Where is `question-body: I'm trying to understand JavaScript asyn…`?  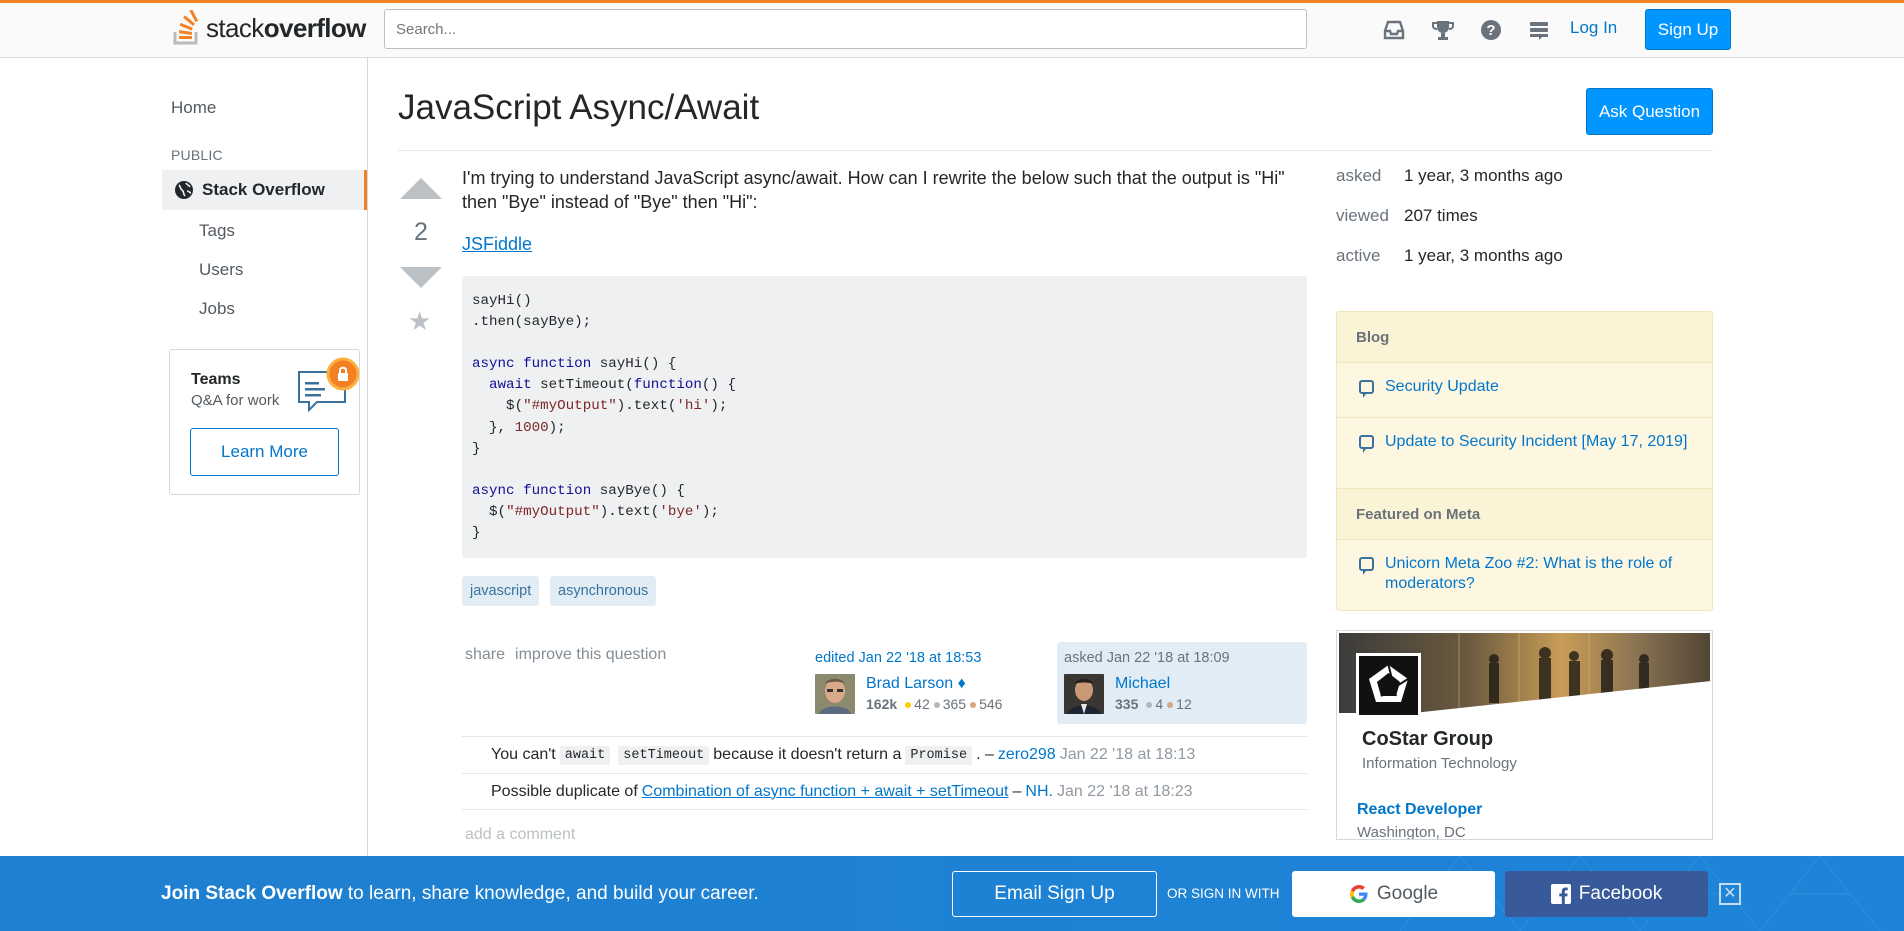
question-body: I'm trying to understand JavaScript asyn… is located at coordinates (873, 190).